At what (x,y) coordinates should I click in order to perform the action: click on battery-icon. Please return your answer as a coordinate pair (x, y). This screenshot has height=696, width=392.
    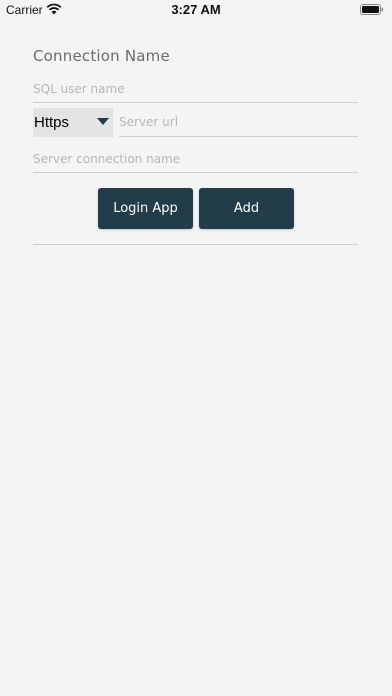
    Looking at the image, I should click on (372, 9).